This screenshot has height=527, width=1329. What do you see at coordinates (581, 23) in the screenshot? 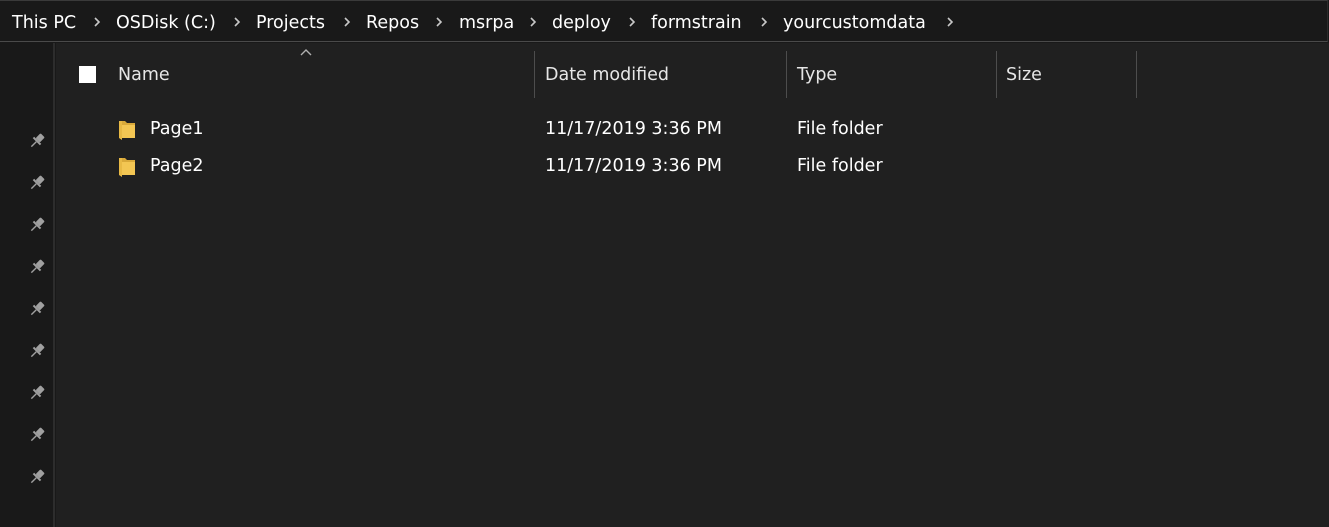
I see `breadcrumb-deploy: deploy` at bounding box center [581, 23].